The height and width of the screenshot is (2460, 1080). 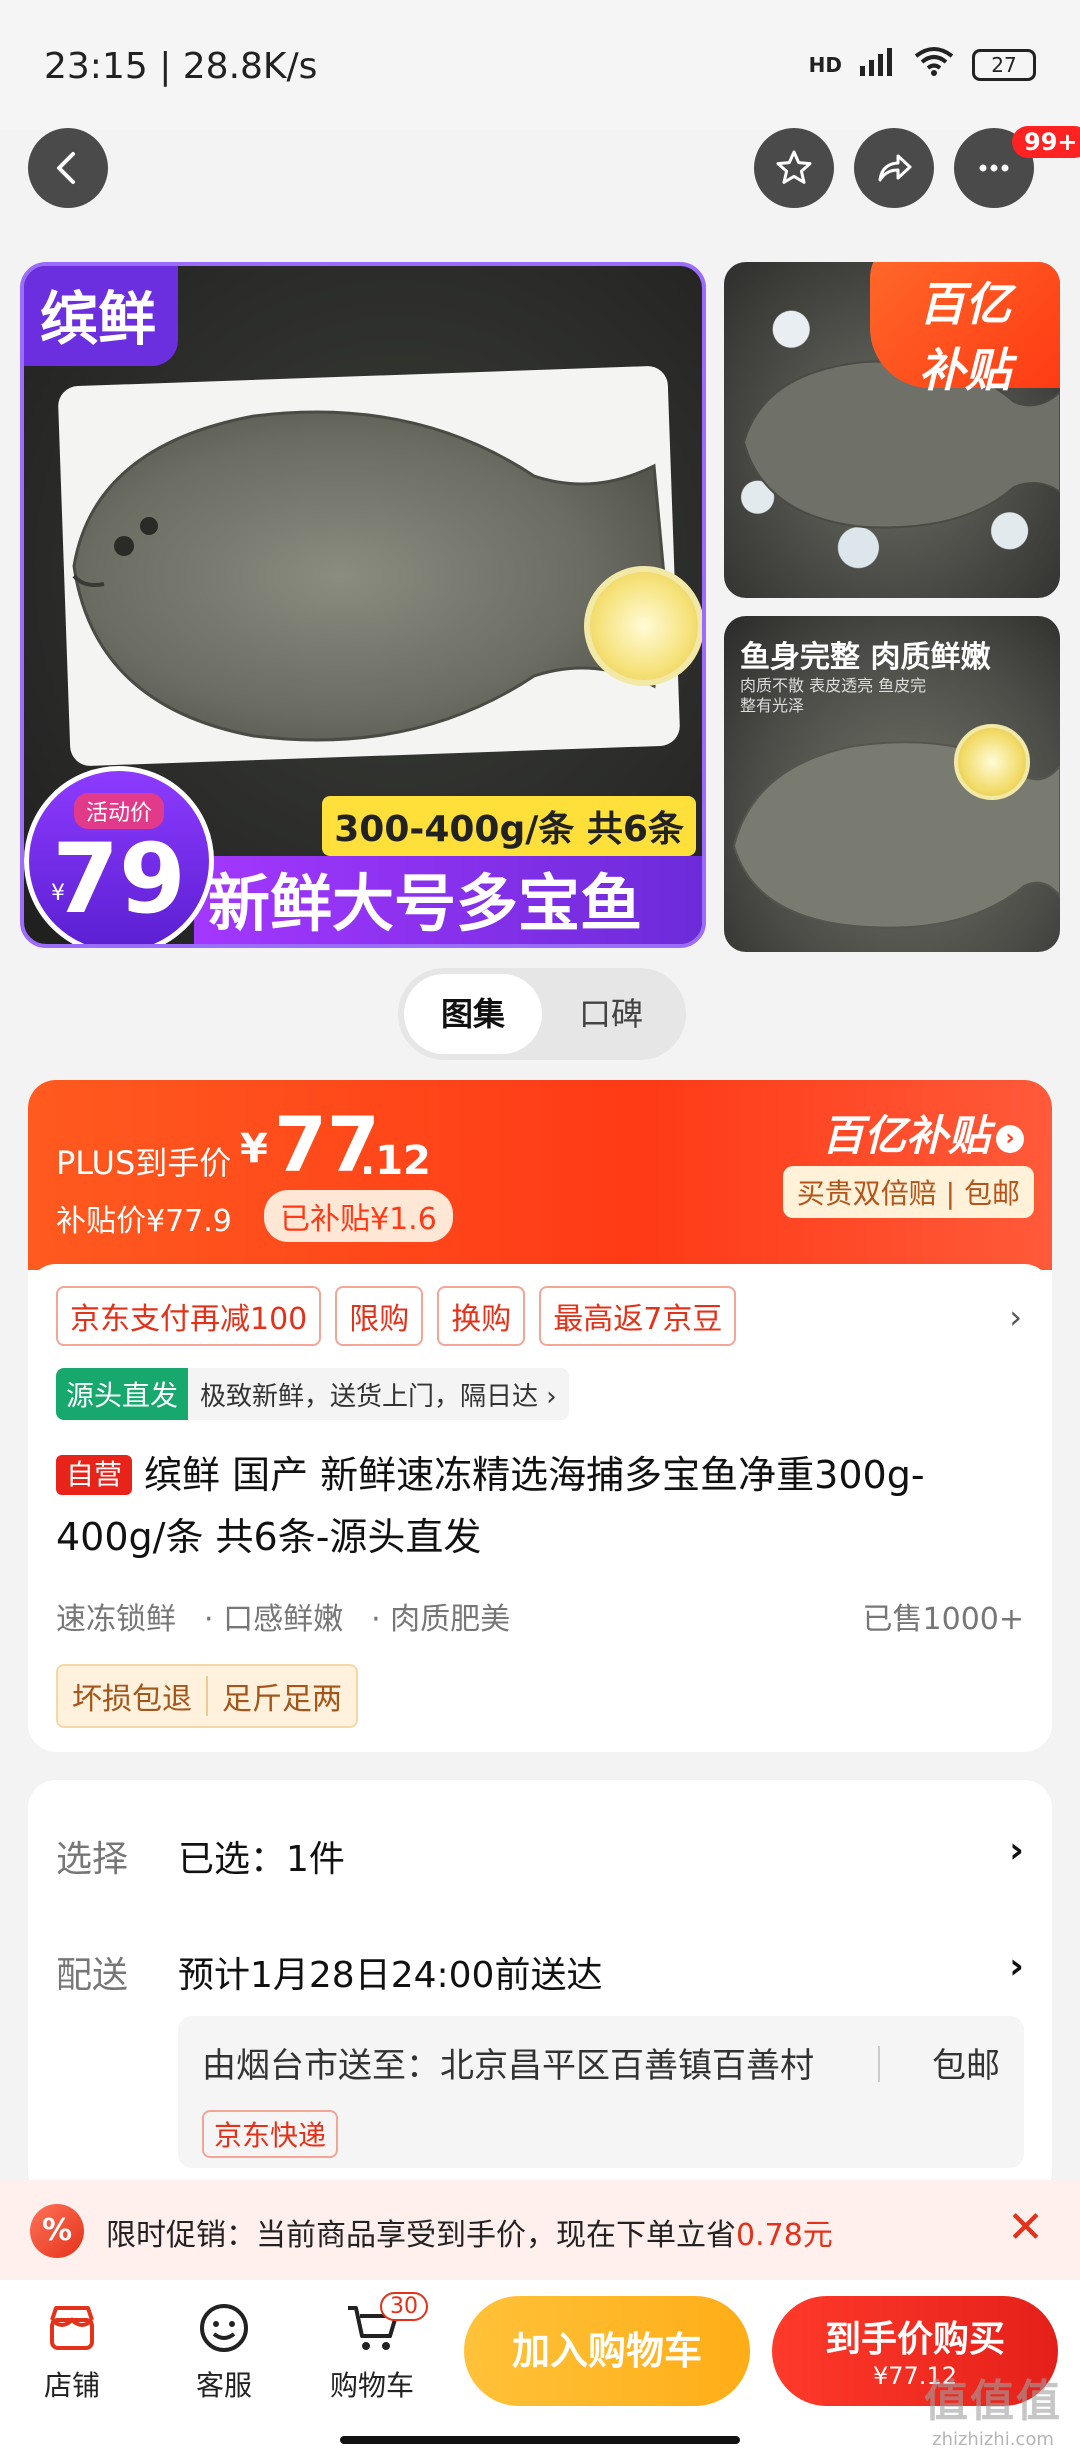 I want to click on delivery-address: 由烟台市送至：北京昌平区百善镇百善村, so click(x=508, y=2066).